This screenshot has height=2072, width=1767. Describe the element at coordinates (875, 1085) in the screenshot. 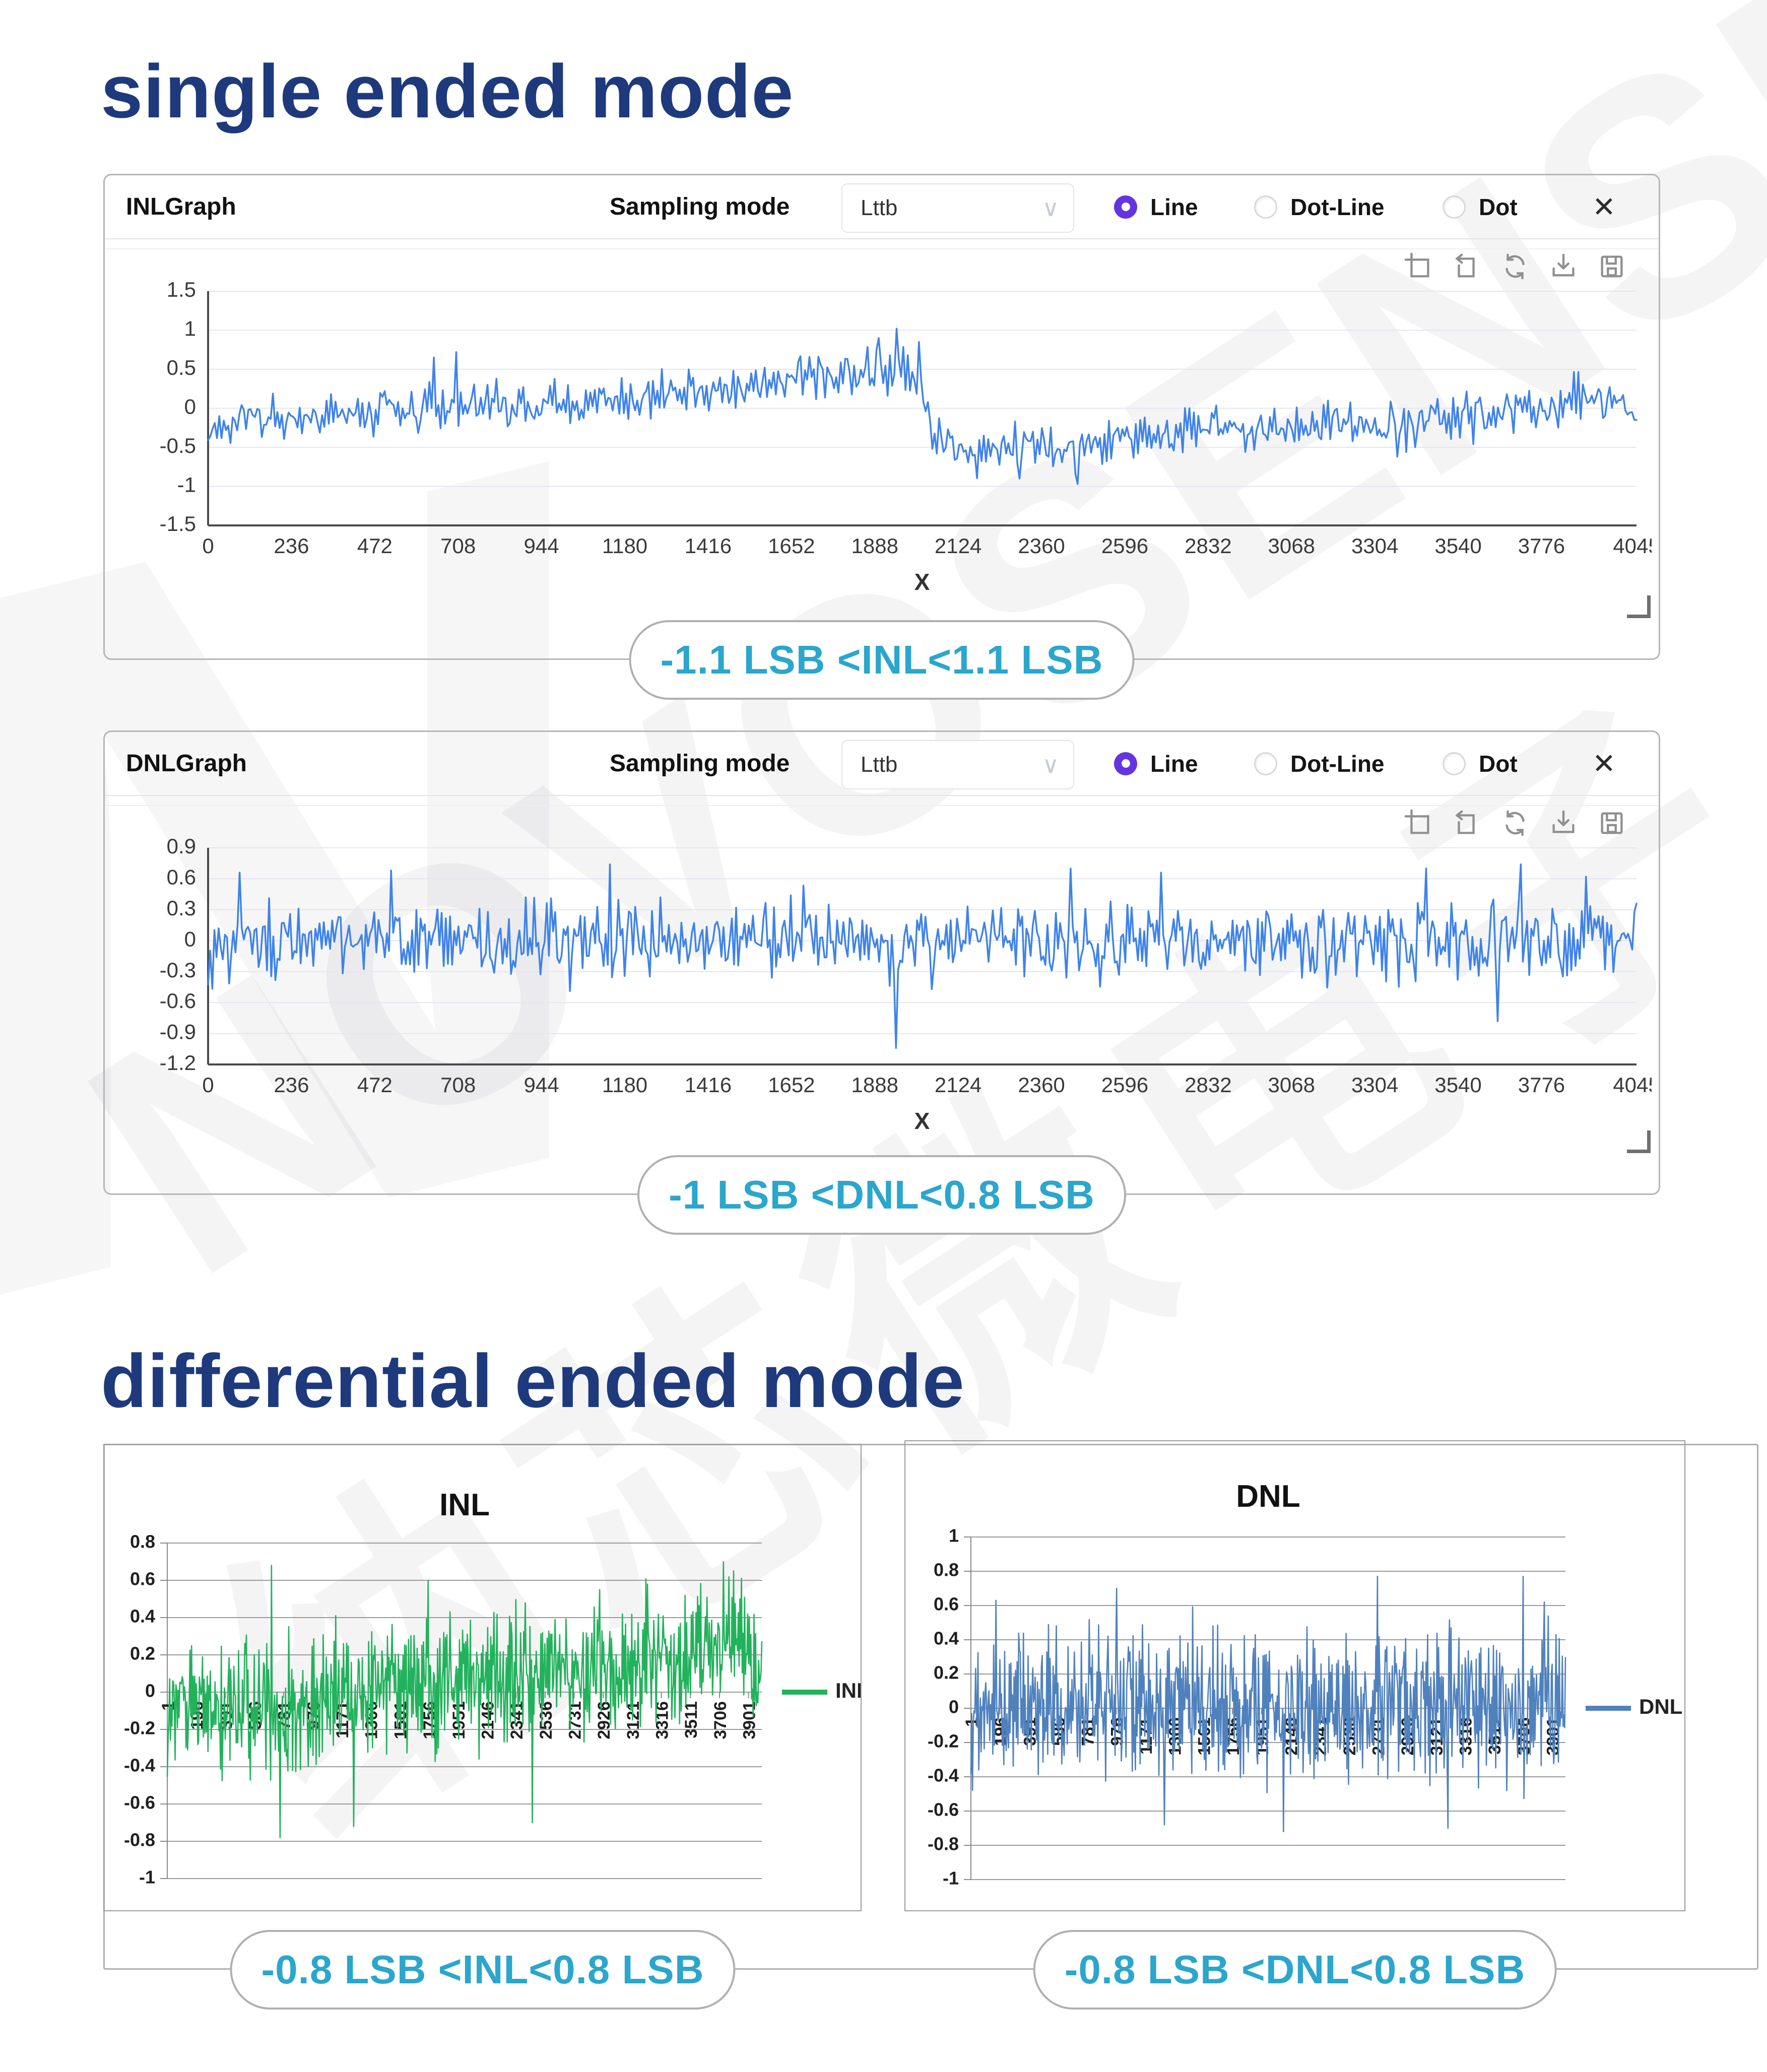

I see `svg-text: 1888` at that location.